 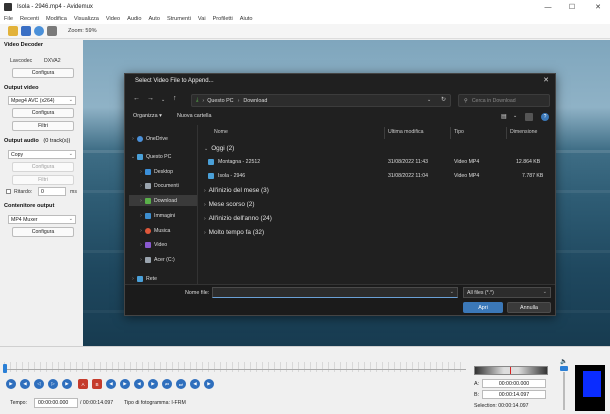 What do you see at coordinates (483, 307) in the screenshot?
I see `open-button: Apri` at bounding box center [483, 307].